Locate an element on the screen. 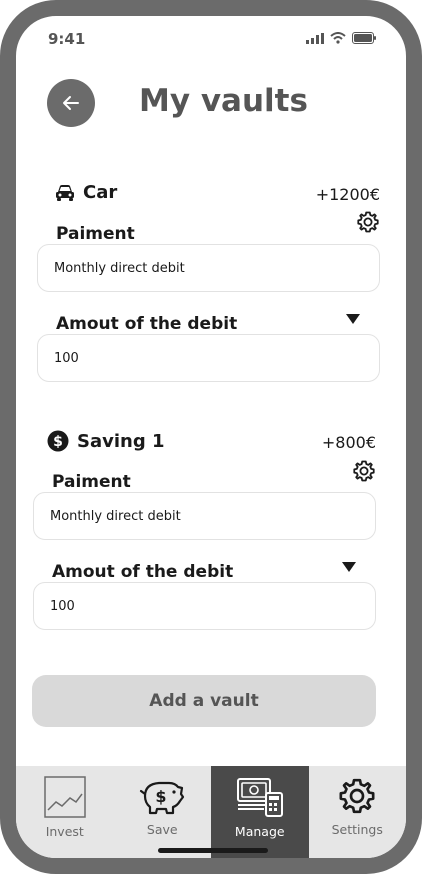 The image size is (422, 874). tab-settings: Settings is located at coordinates (358, 812).